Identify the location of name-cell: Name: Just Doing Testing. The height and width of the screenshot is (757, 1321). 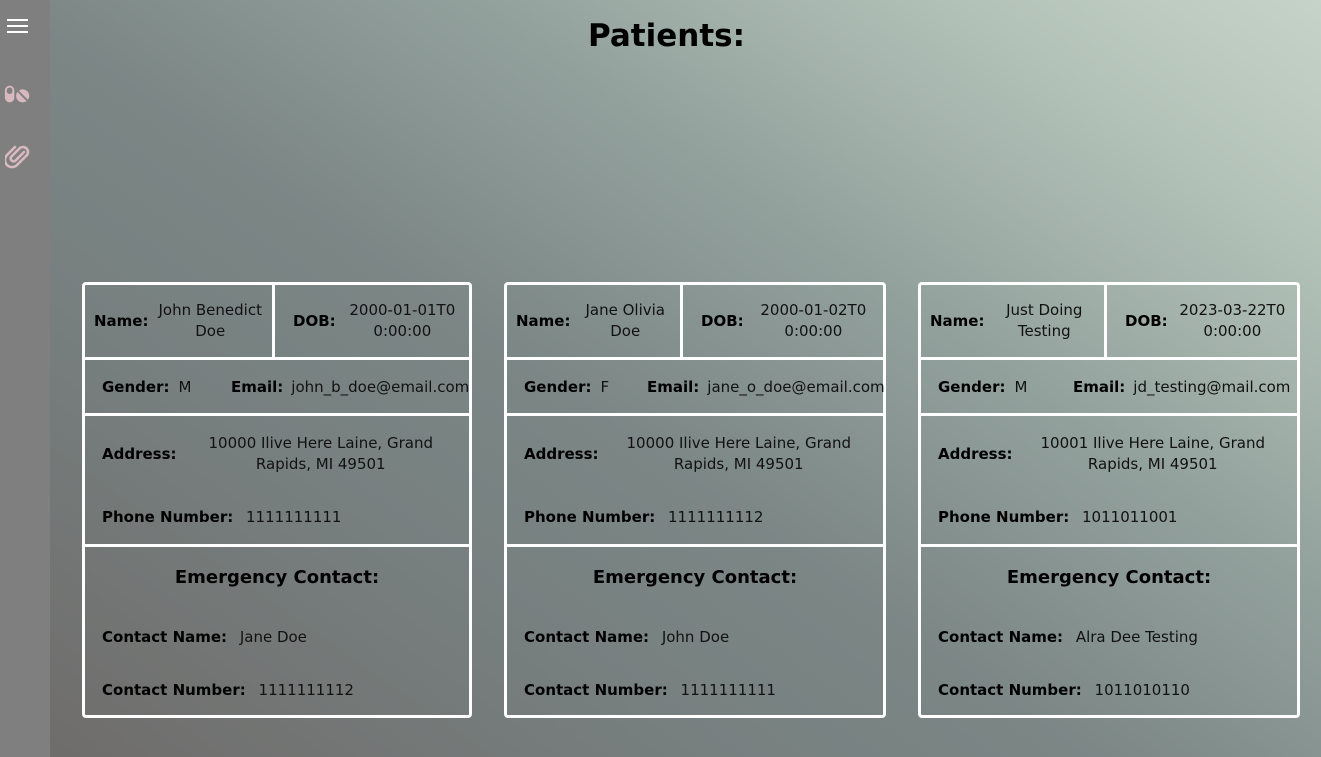
(1014, 321).